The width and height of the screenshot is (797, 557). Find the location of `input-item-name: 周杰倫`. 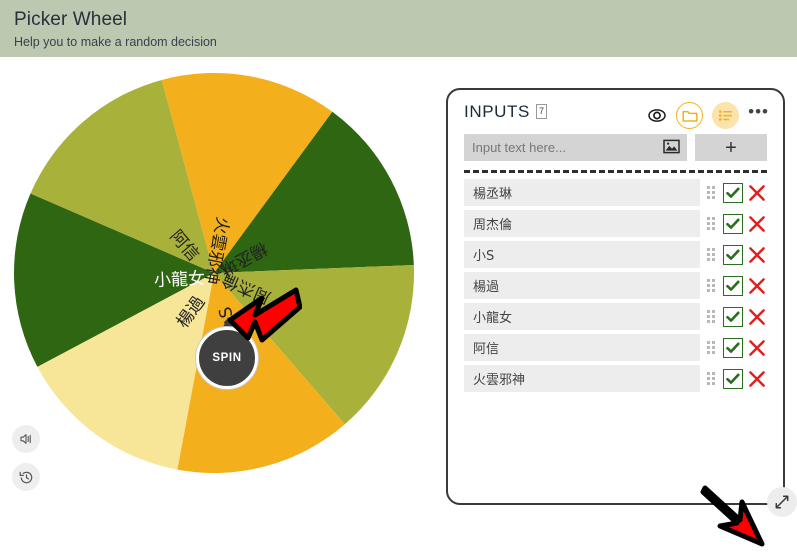

input-item-name: 周杰倫 is located at coordinates (582, 223).